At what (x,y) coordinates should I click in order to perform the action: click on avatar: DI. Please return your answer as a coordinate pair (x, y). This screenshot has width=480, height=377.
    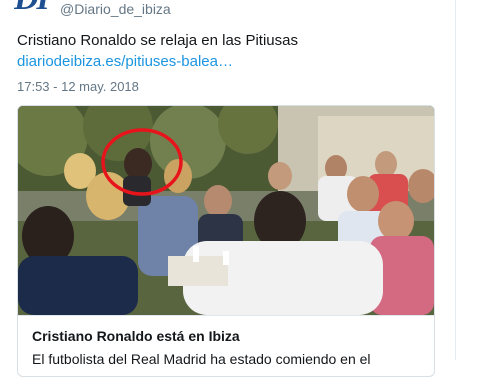
    Looking at the image, I should click on (36, 7).